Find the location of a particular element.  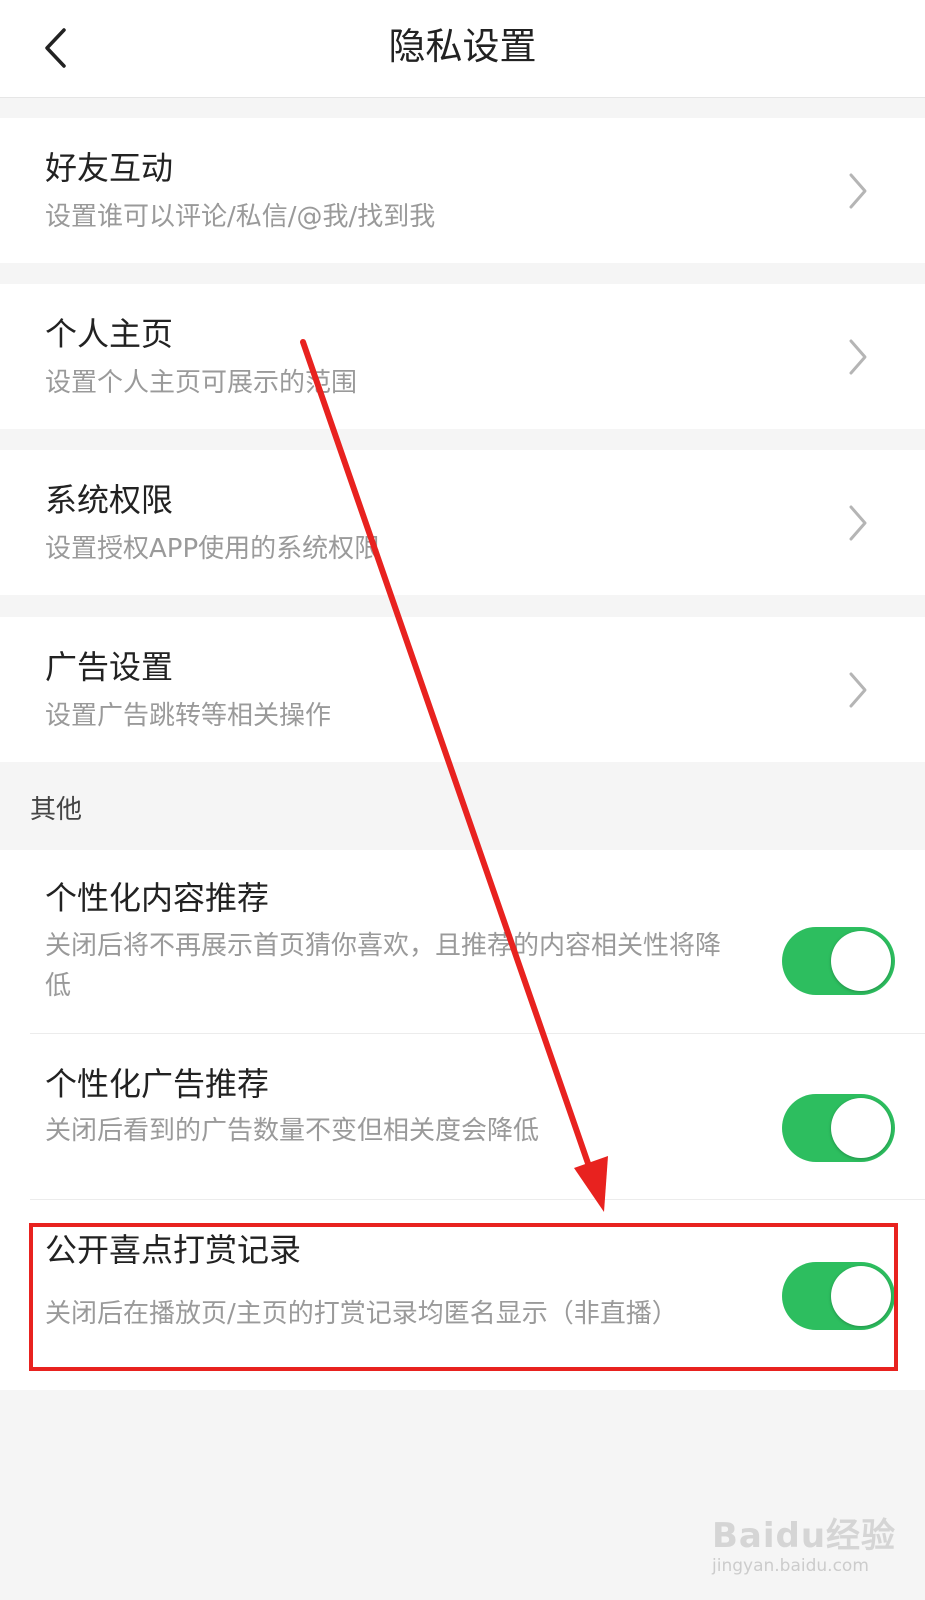

nav-item-system-permissions: 系统权限 设置授权APP使用的系统权限 is located at coordinates (462, 522).